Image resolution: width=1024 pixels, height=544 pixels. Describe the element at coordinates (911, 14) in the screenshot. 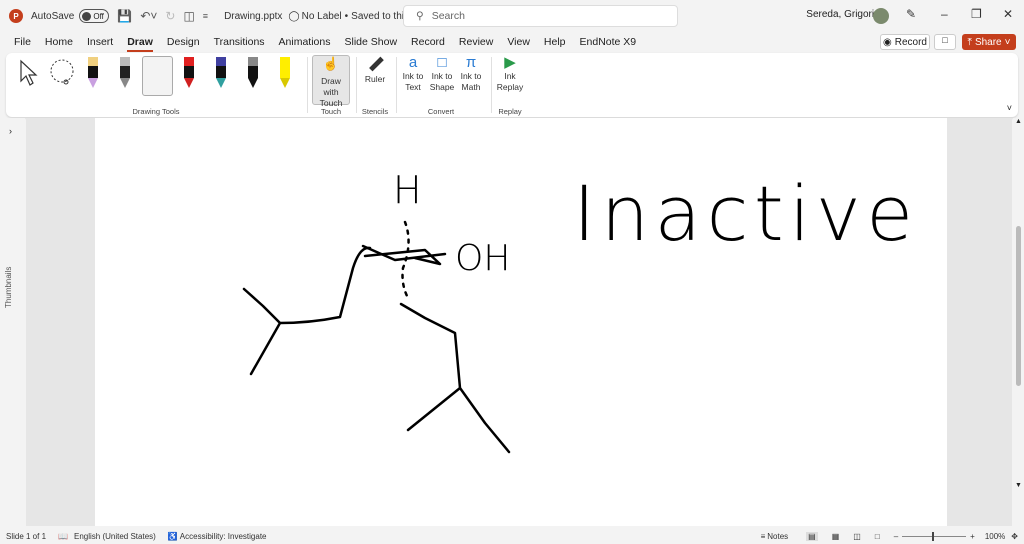

I see `pen-icon: ✎` at that location.